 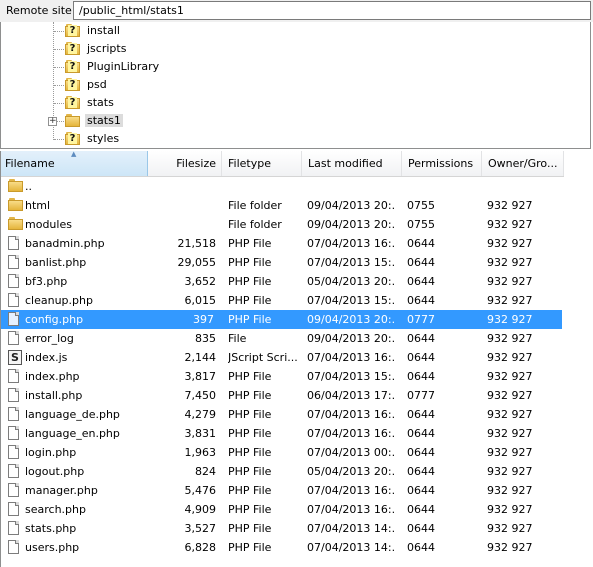 I want to click on tree-item-install: ? install, so click(x=295, y=31).